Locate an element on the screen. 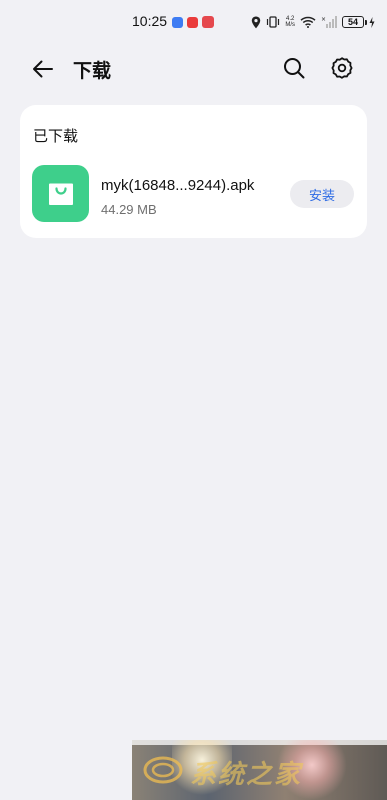 The height and width of the screenshot is (800, 387). gear-icon is located at coordinates (342, 68).